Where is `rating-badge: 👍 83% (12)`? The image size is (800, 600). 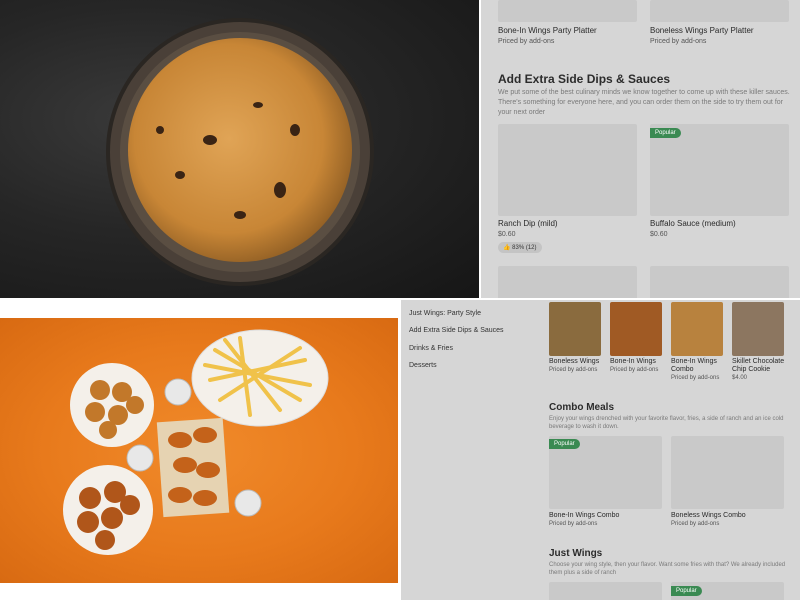 rating-badge: 👍 83% (12) is located at coordinates (520, 247).